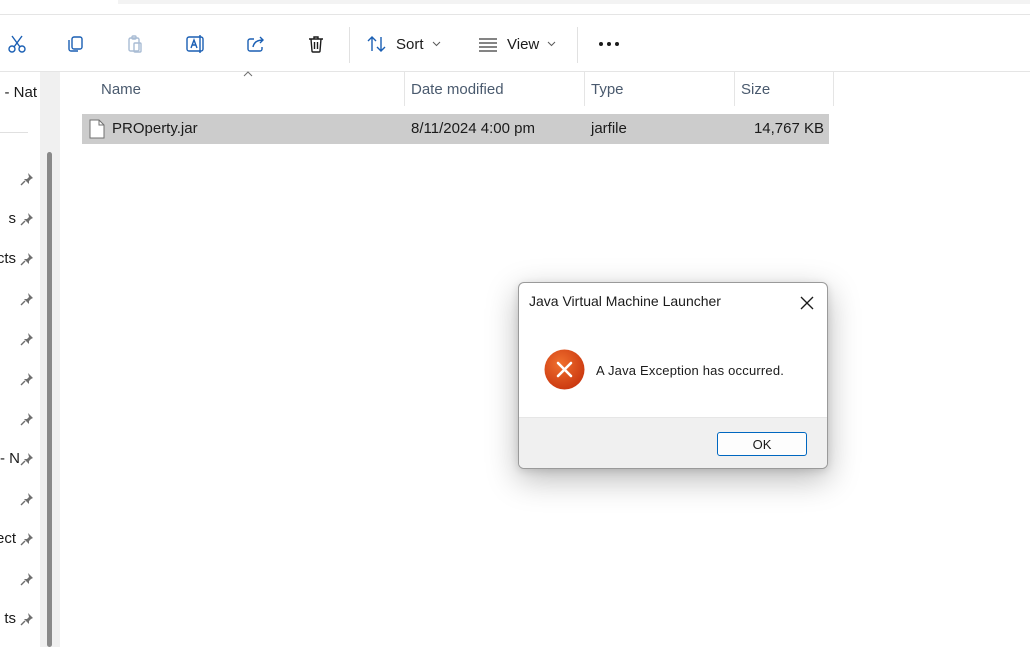 This screenshot has width=1030, height=647. I want to click on paste-icon, so click(135, 44).